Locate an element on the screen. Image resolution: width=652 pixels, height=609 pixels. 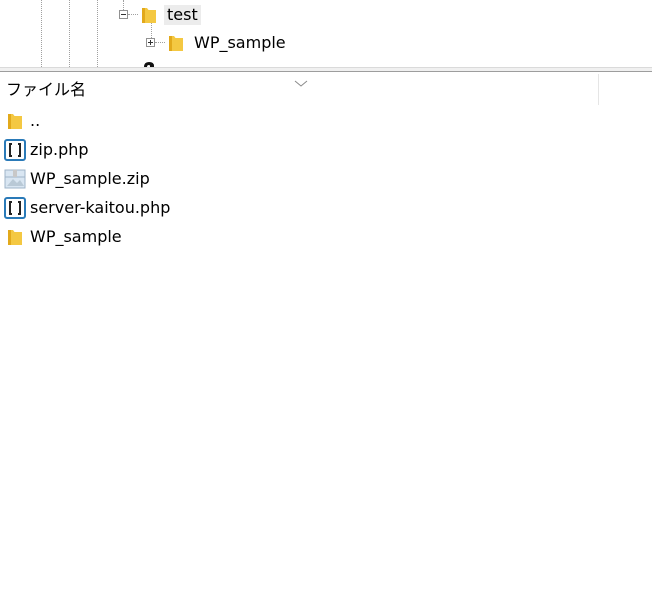
file-list-header: ファイル名 is located at coordinates (326, 90).